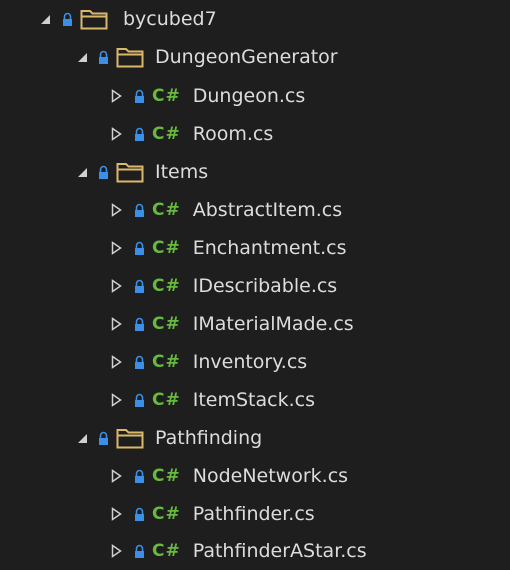 This screenshot has height=570, width=510. I want to click on tree-node-file: C# IDescribable.cs, so click(255, 286).